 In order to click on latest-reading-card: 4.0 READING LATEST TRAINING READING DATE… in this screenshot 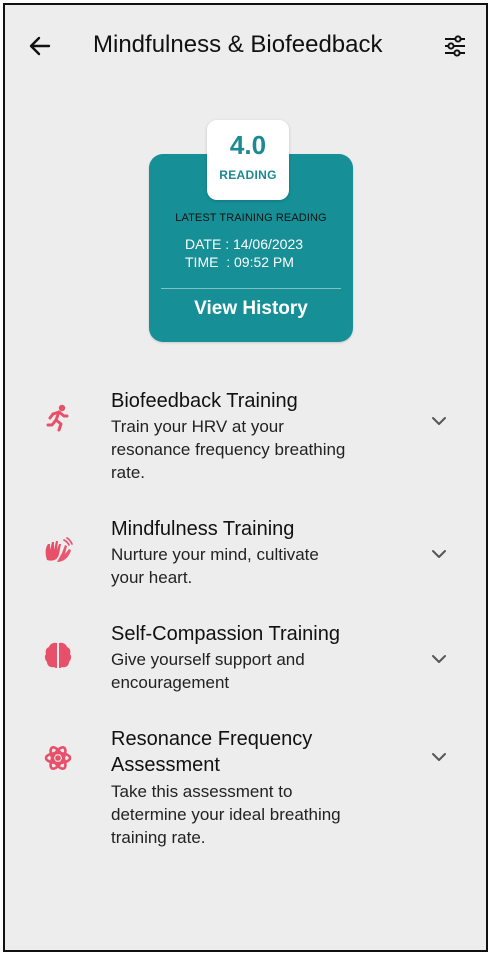, I will do `click(251, 231)`.